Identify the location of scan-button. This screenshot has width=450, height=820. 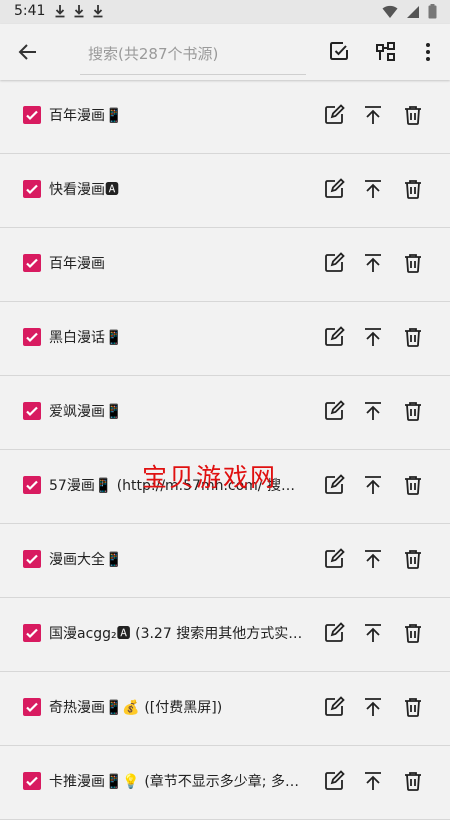
(386, 52).